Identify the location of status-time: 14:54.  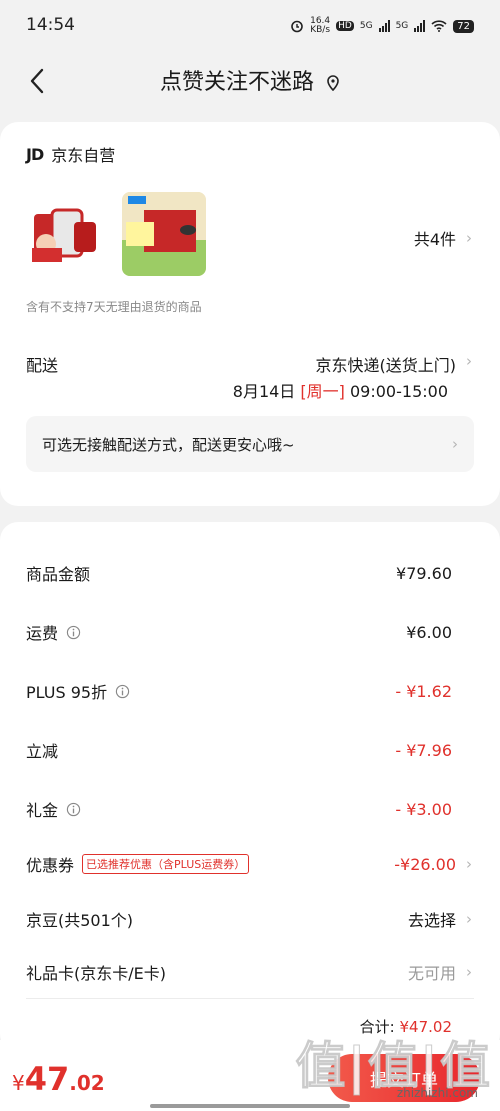
(50, 25).